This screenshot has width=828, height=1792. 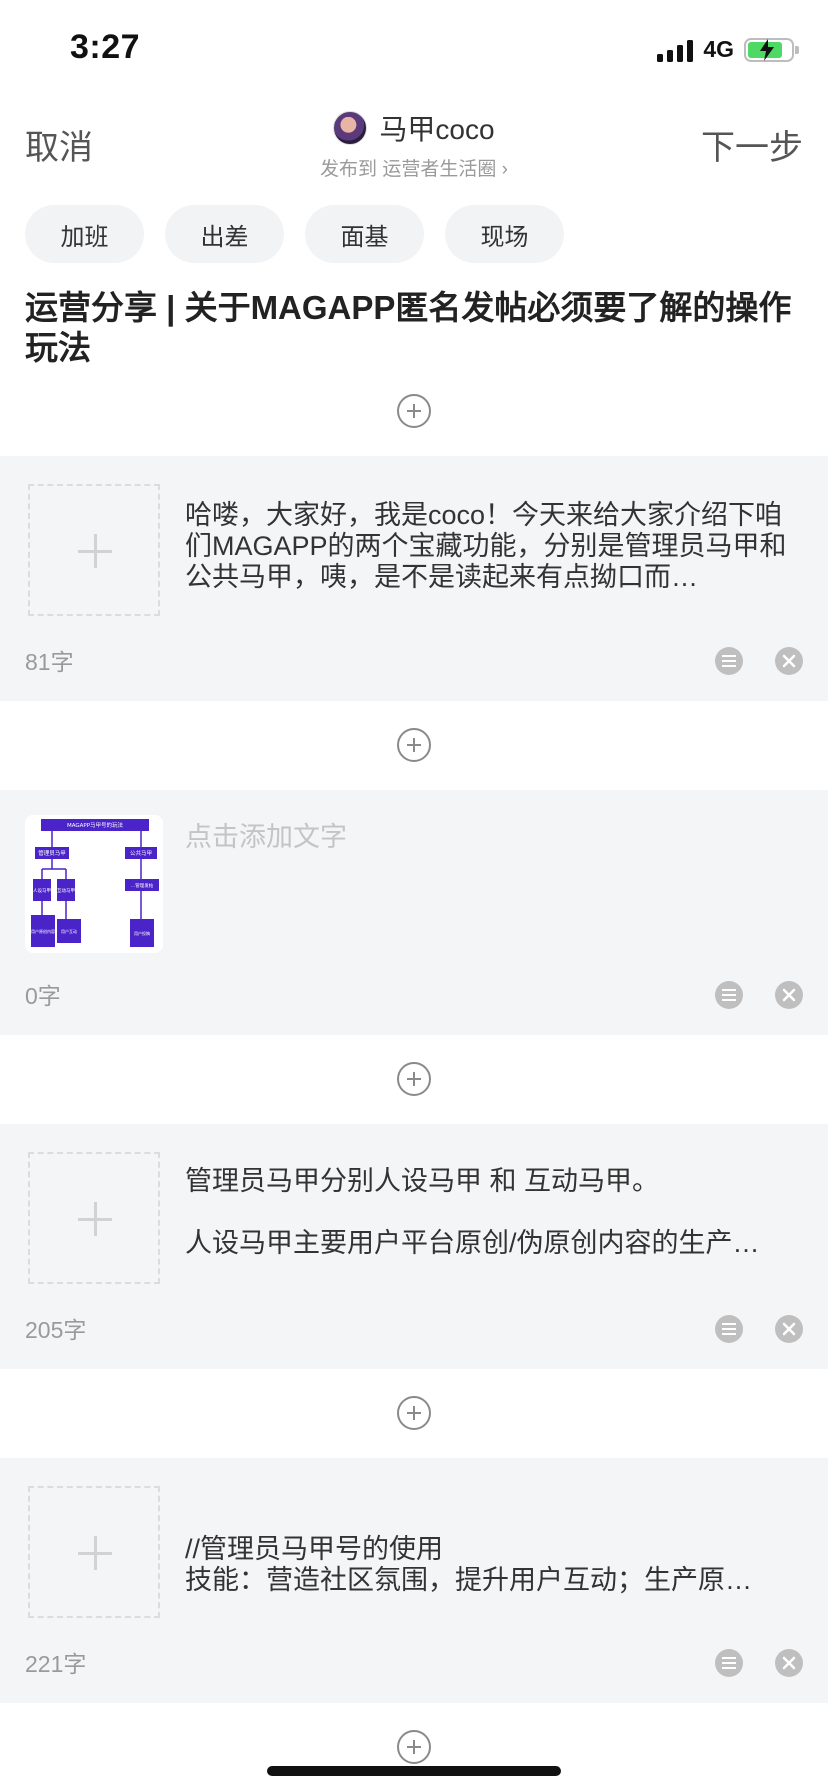 I want to click on network-type: 4G, so click(x=718, y=49).